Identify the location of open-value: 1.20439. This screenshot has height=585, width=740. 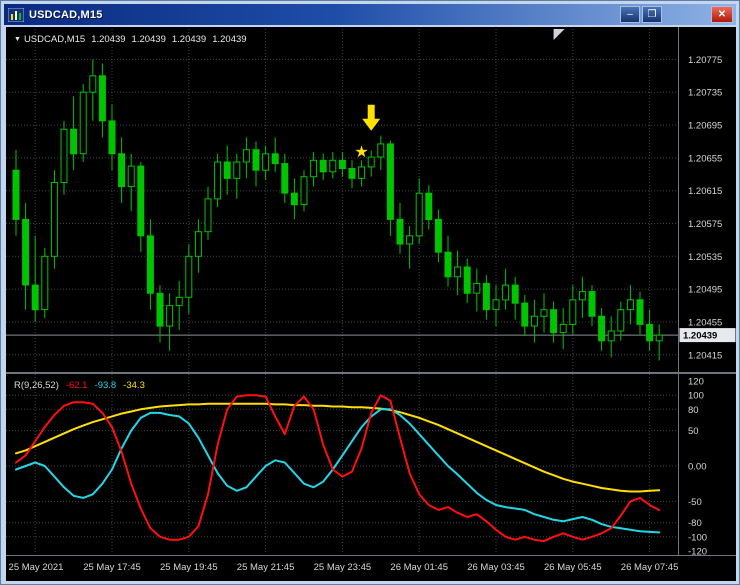
(108, 39).